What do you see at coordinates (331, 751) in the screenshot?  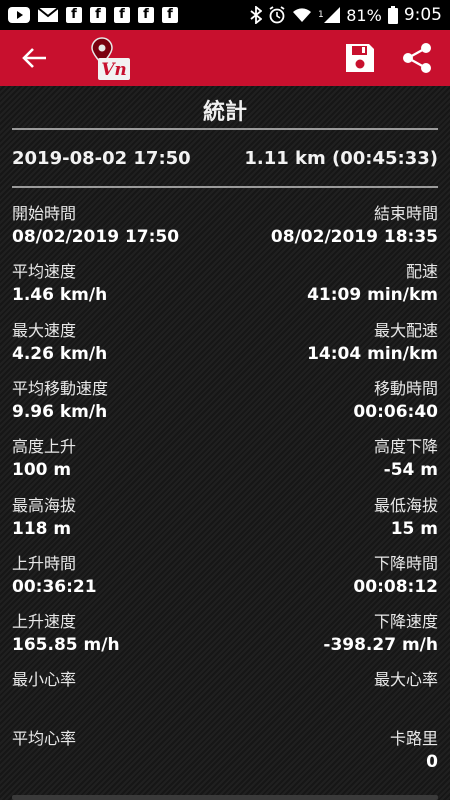 I see `stat-avg-hr-calories-right: 卡路里 0` at bounding box center [331, 751].